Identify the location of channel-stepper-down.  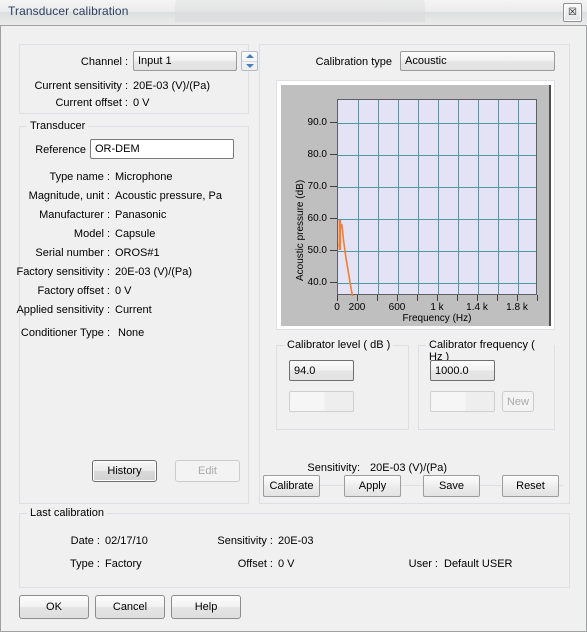
(249, 66).